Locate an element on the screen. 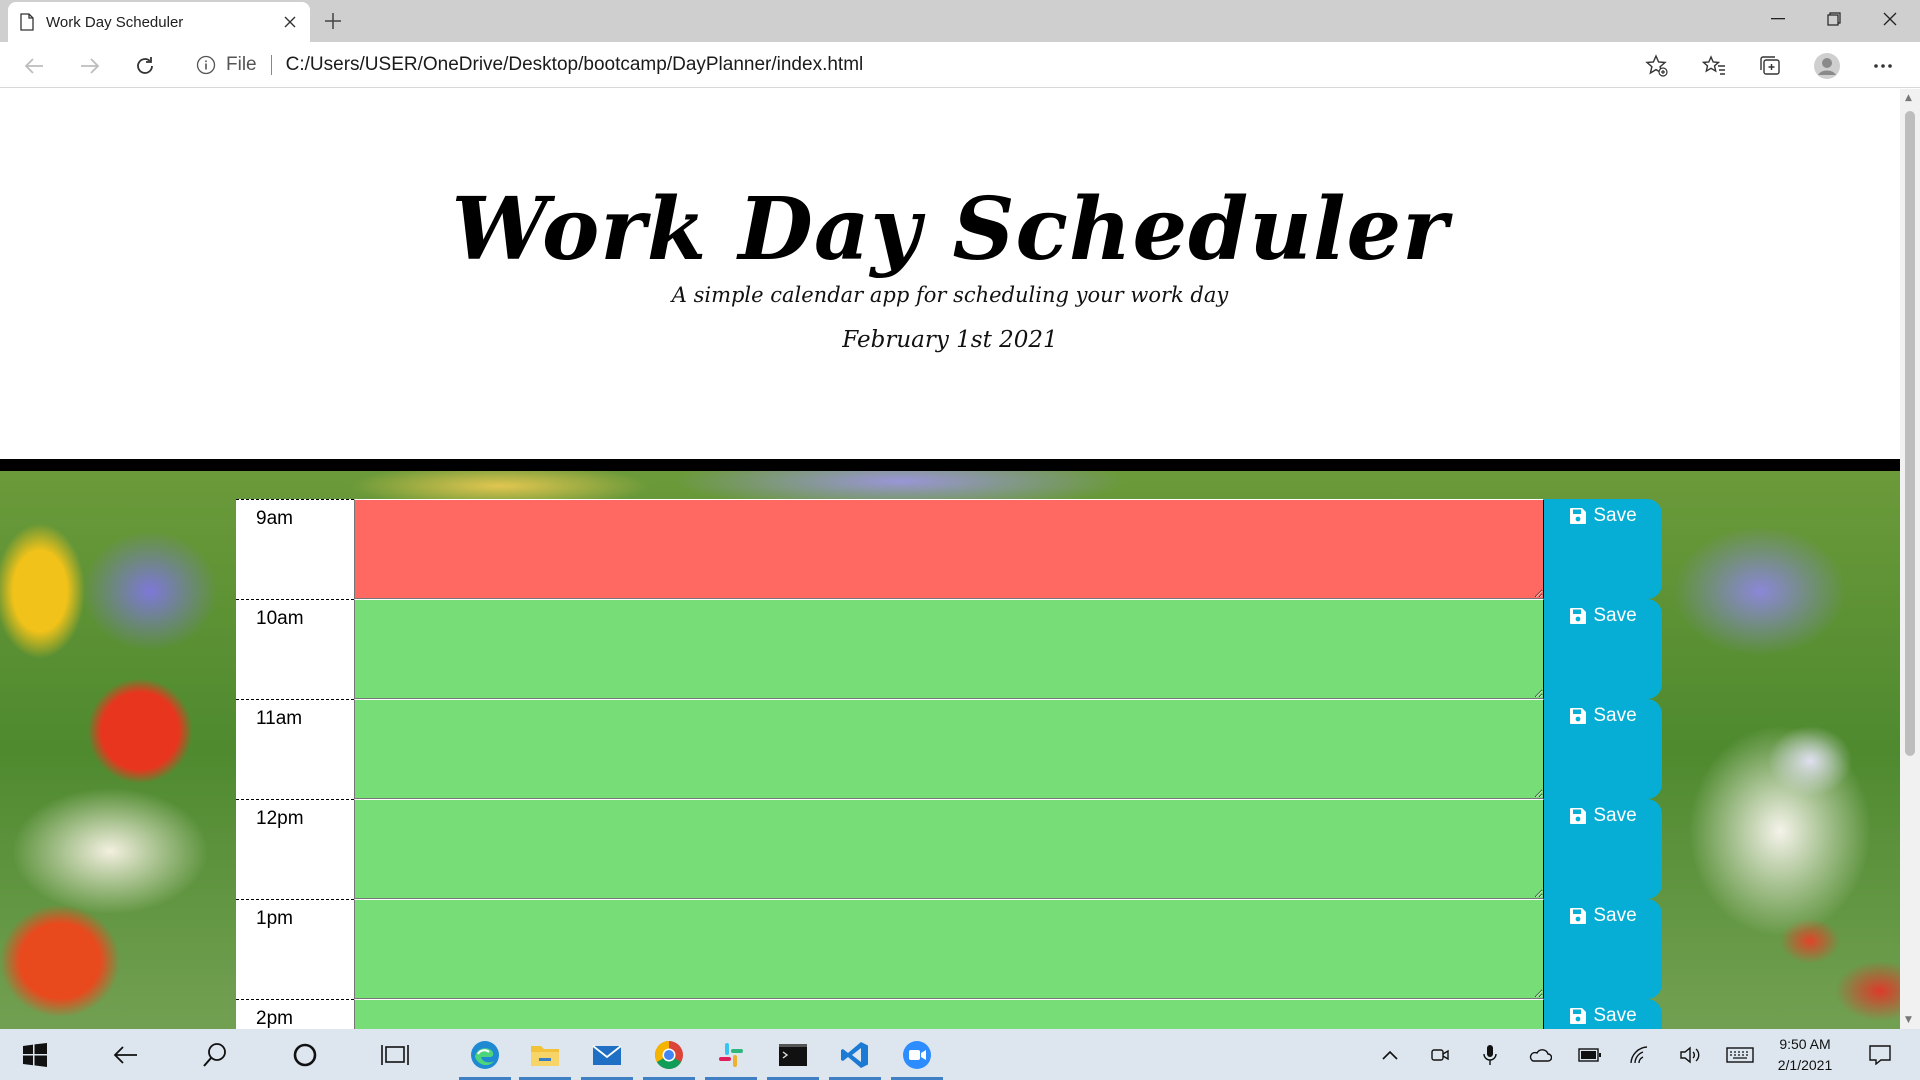 Image resolution: width=1920 pixels, height=1080 pixels. scroll-thumb is located at coordinates (1910, 433).